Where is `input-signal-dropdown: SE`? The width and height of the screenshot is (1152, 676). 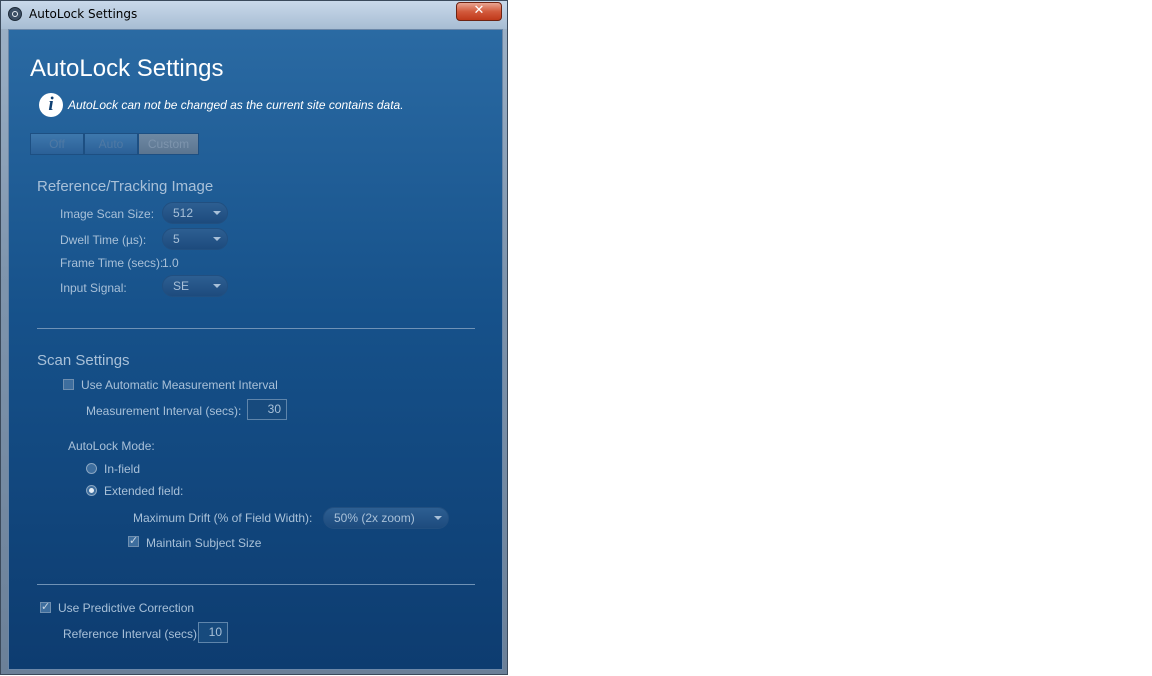
input-signal-dropdown: SE is located at coordinates (195, 286).